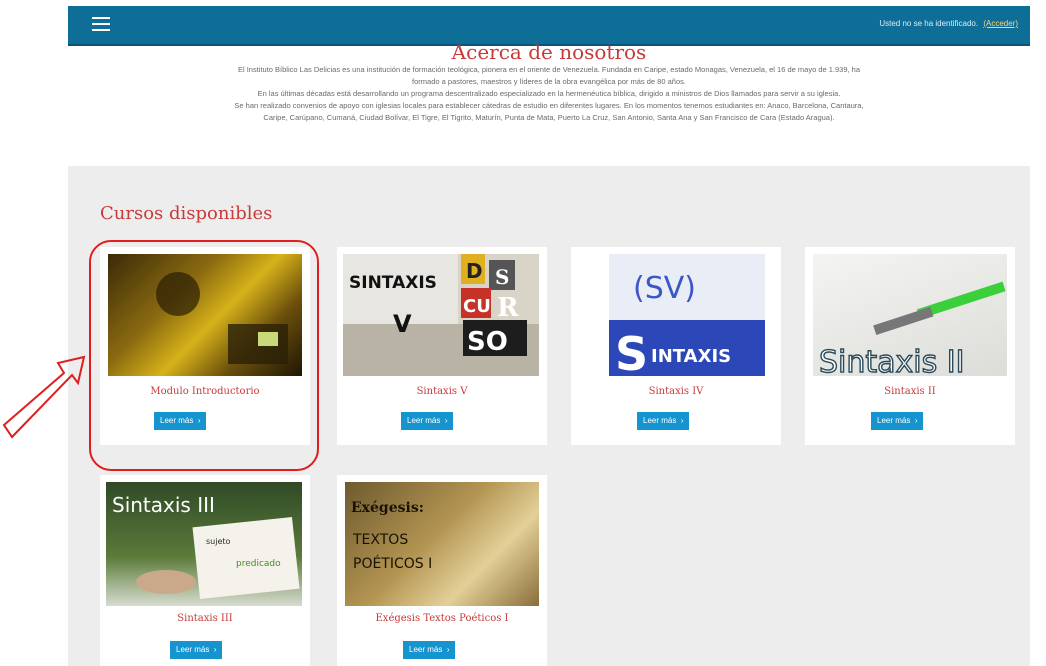 Image resolution: width=1046 pixels, height=666 pixels. What do you see at coordinates (474, 271) in the screenshot?
I see `svg-text: D` at bounding box center [474, 271].